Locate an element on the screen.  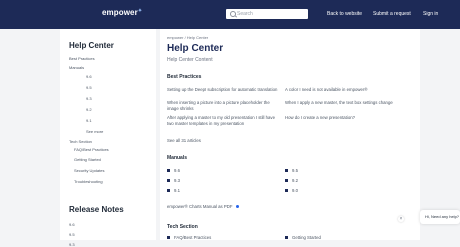
sign-in-link: Sign in is located at coordinates (430, 14).